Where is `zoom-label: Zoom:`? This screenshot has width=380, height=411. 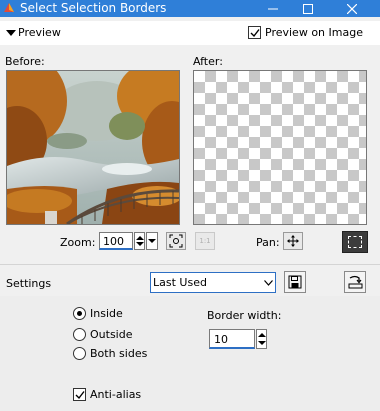 zoom-label: Zoom: is located at coordinates (78, 242).